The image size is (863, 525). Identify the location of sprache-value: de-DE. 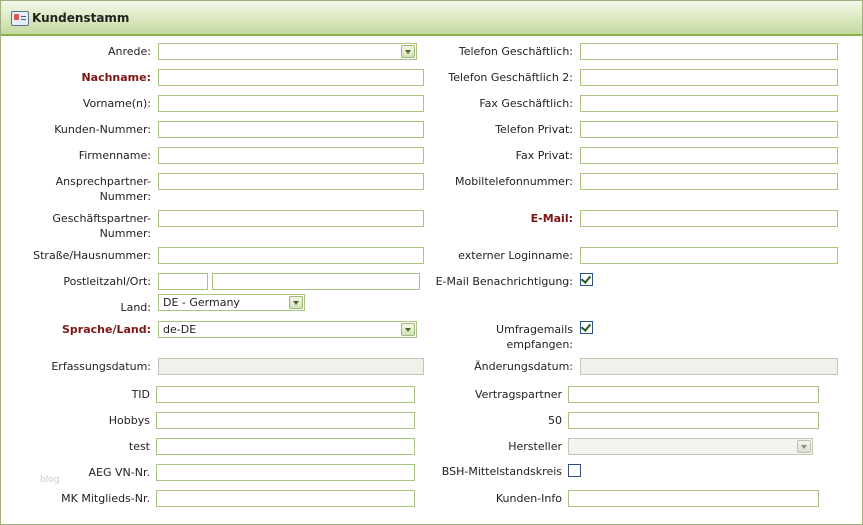
(180, 329).